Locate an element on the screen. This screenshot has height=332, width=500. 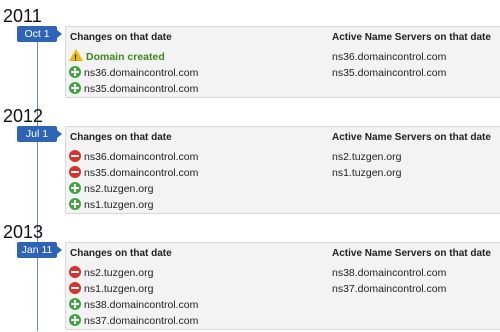
year-heading: 2012 is located at coordinates (23, 116).